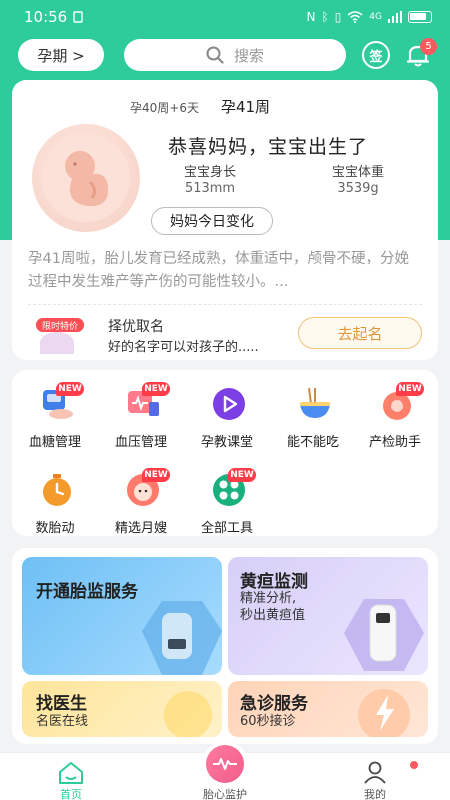 This screenshot has width=450, height=800. What do you see at coordinates (325, 17) in the screenshot?
I see `bluetooth-icon: ᛒ` at bounding box center [325, 17].